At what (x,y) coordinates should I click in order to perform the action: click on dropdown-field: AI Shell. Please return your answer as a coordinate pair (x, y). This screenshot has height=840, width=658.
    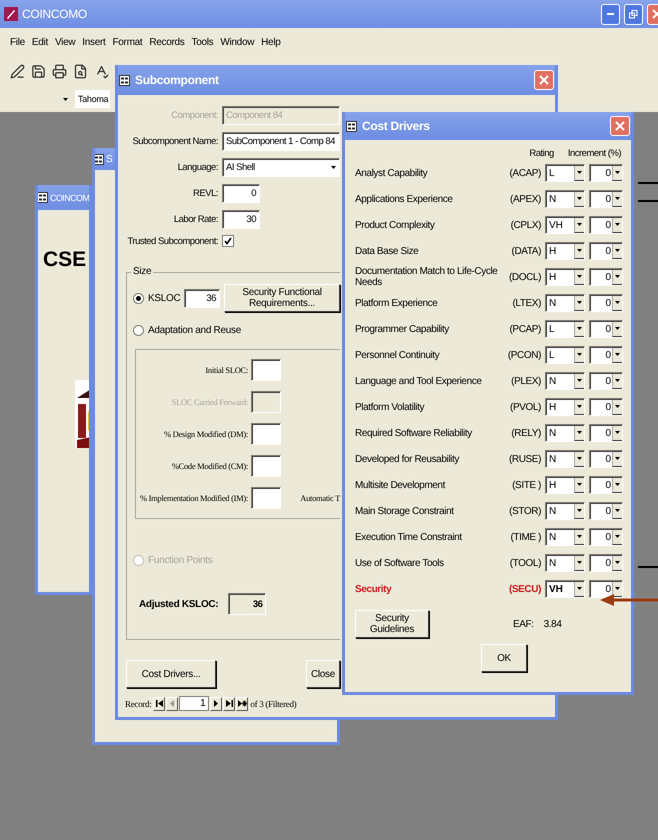
    Looking at the image, I should click on (281, 167).